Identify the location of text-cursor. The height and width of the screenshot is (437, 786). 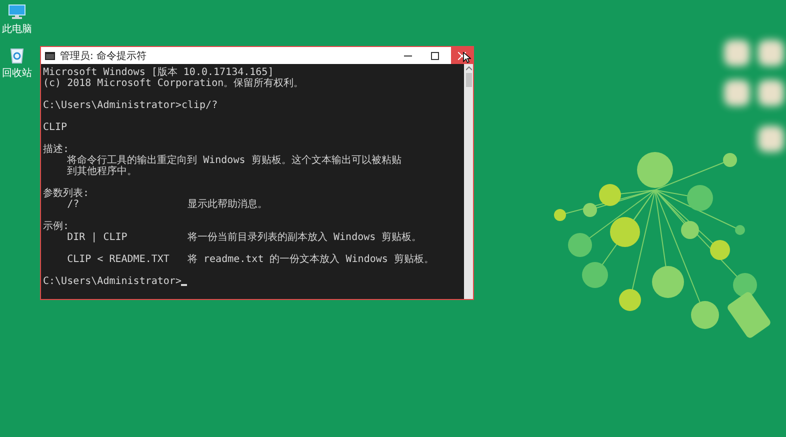
(184, 285).